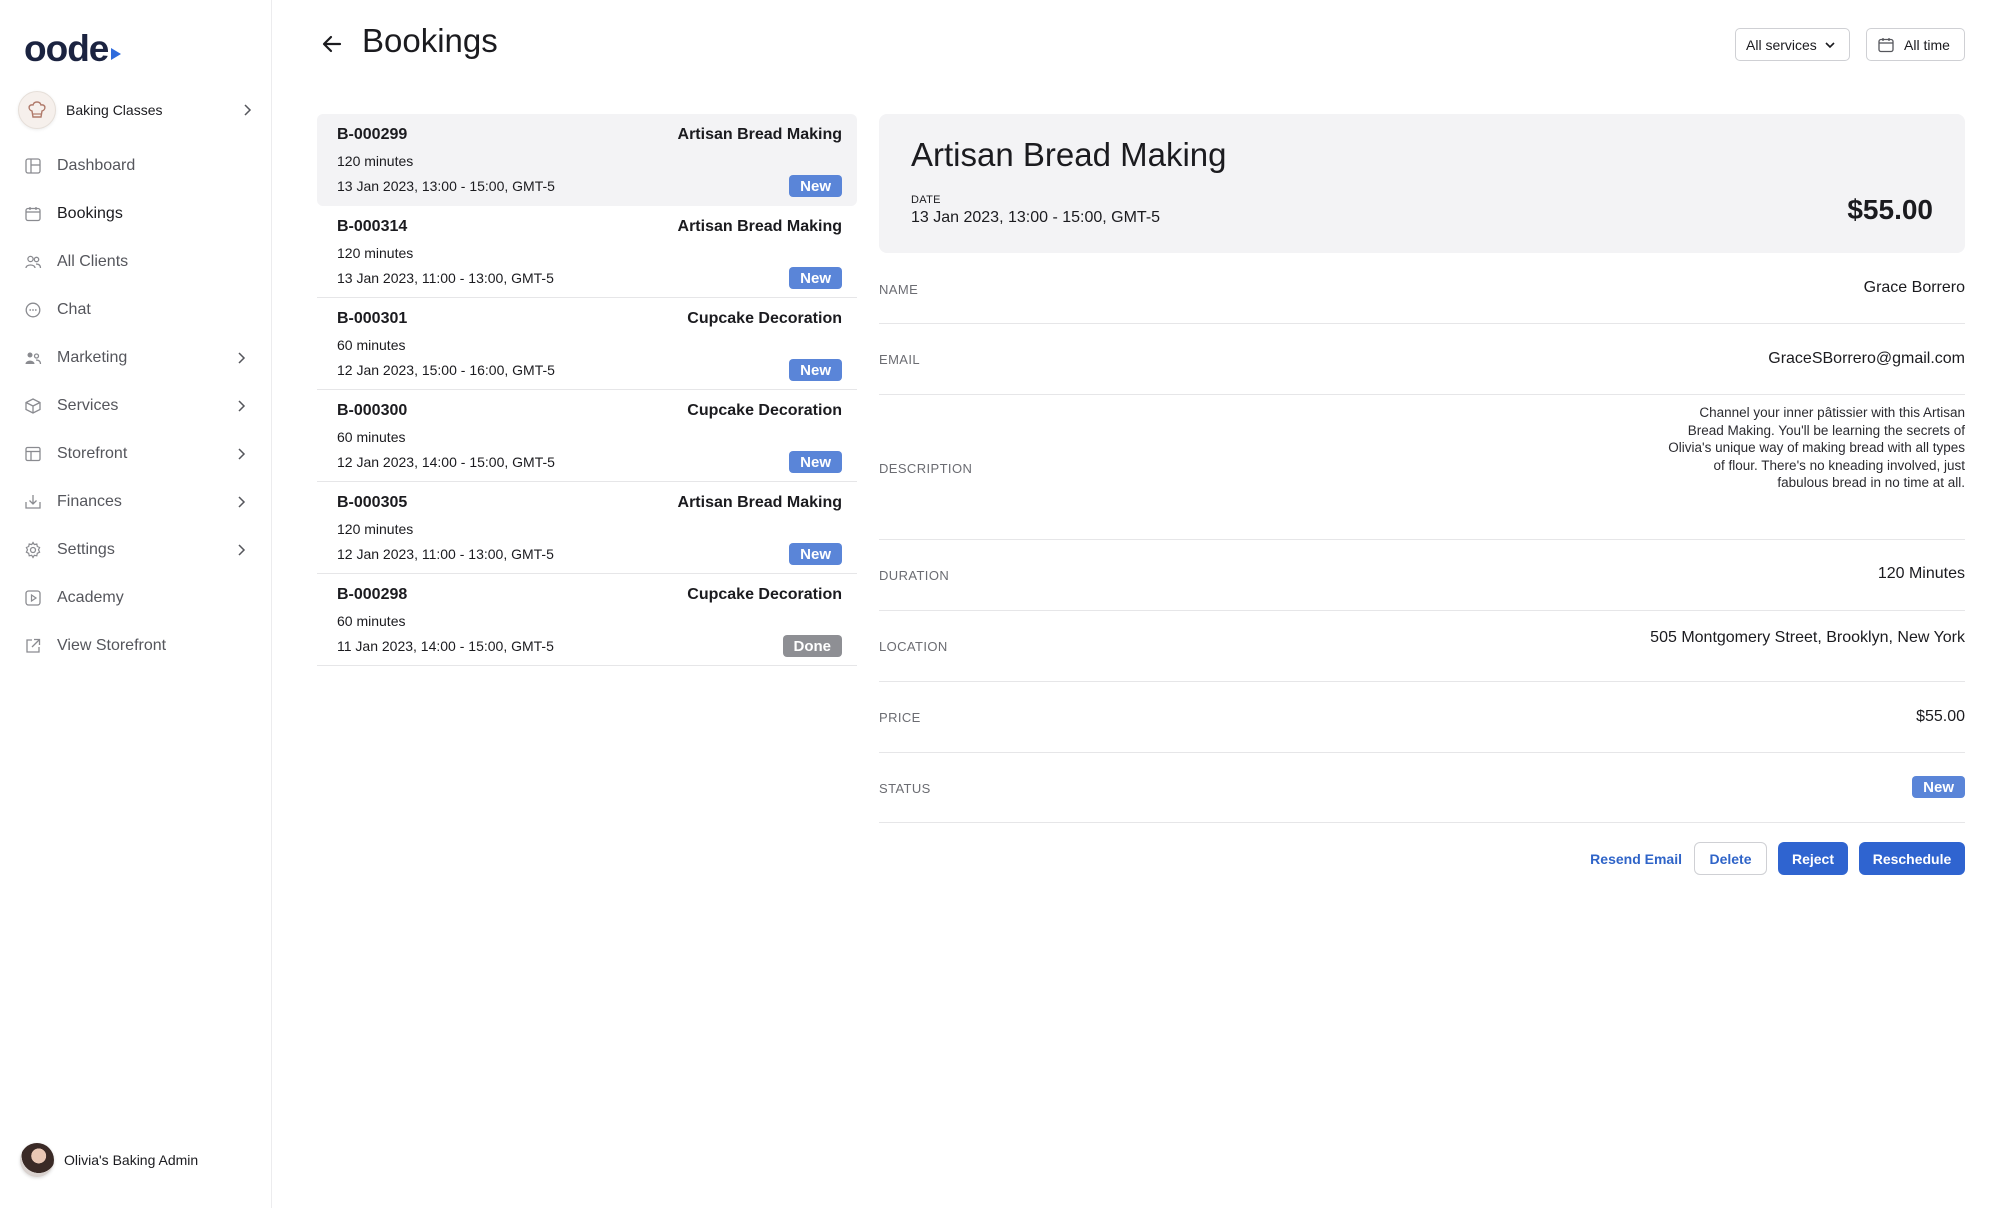 Image resolution: width=2000 pixels, height=1208 pixels. Describe the element at coordinates (33, 166) in the screenshot. I see `dashboard-icon` at that location.